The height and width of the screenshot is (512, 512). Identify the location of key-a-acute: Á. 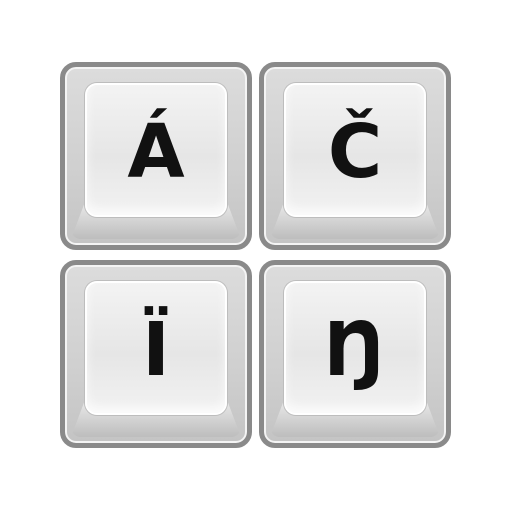
(156, 156).